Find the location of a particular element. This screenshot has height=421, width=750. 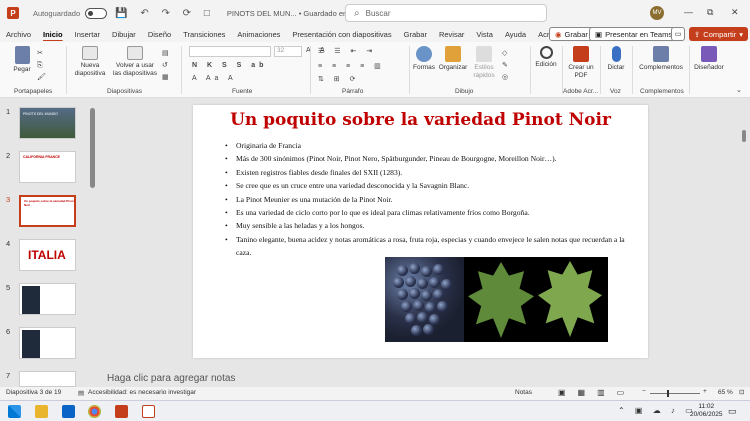

tab-insertar: Insertar is located at coordinates (87, 34).